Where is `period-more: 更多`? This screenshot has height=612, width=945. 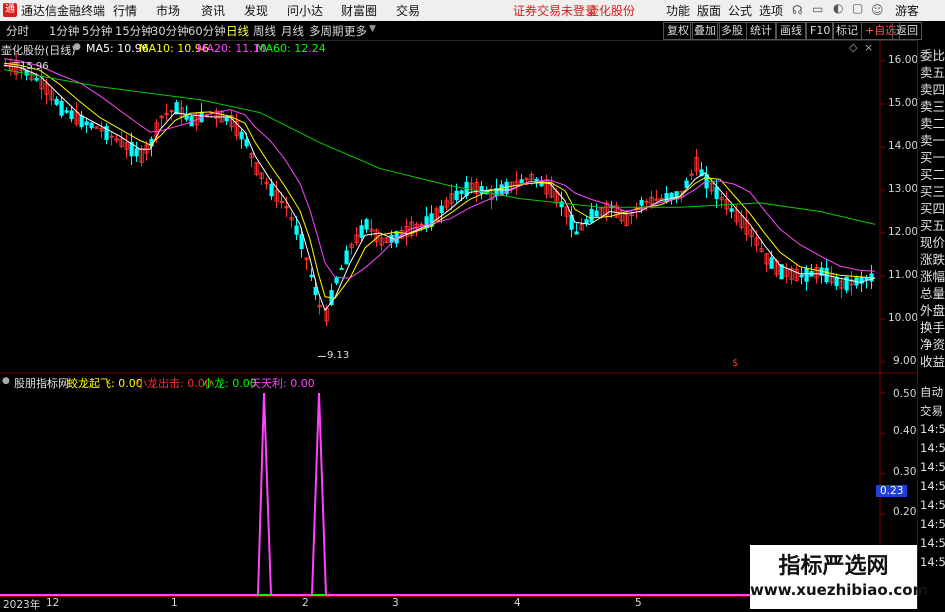 period-more: 更多 is located at coordinates (355, 31).